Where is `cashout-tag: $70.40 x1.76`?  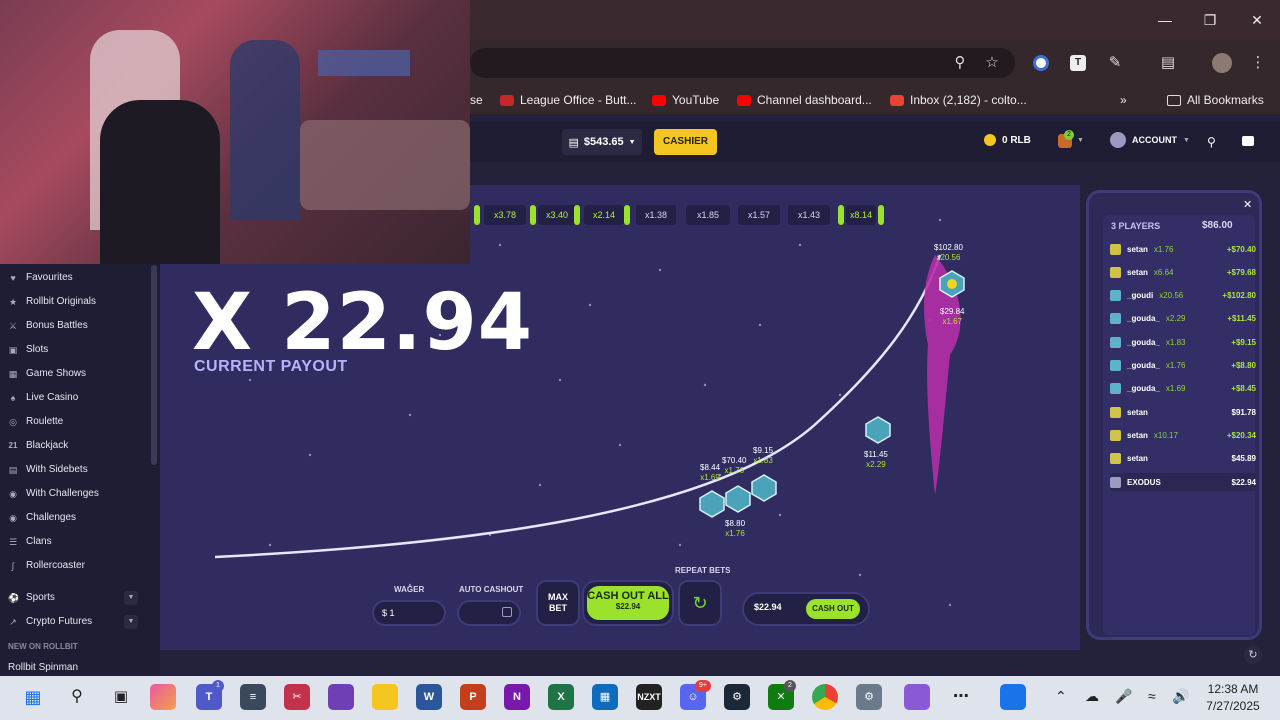 cashout-tag: $70.40 x1.76 is located at coordinates (734, 465).